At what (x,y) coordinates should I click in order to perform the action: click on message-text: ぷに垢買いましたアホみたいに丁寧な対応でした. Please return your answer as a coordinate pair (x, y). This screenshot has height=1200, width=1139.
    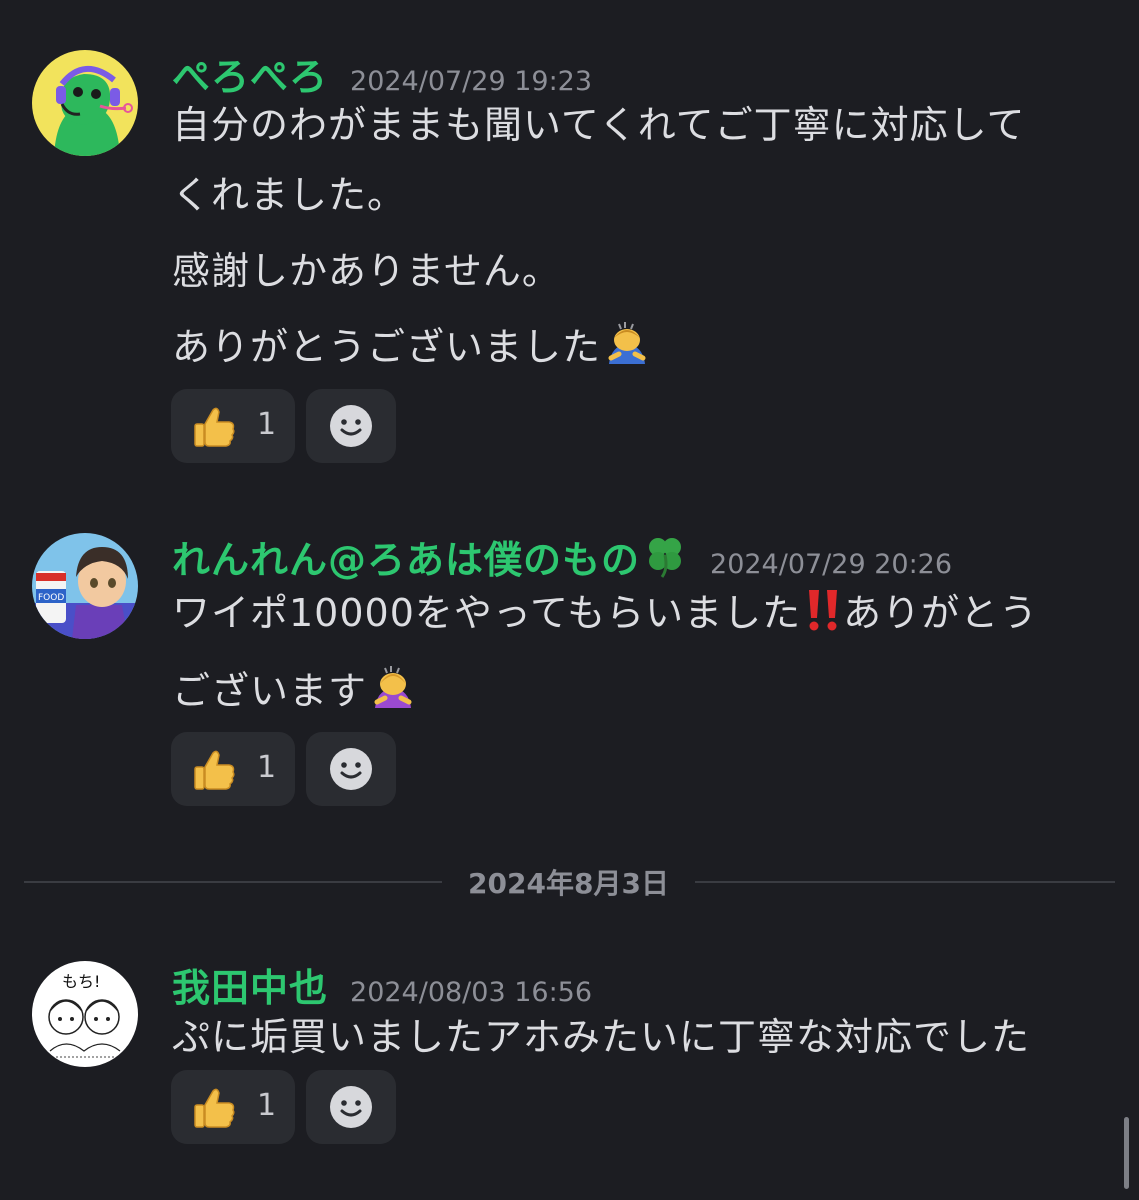
    Looking at the image, I should click on (601, 1037).